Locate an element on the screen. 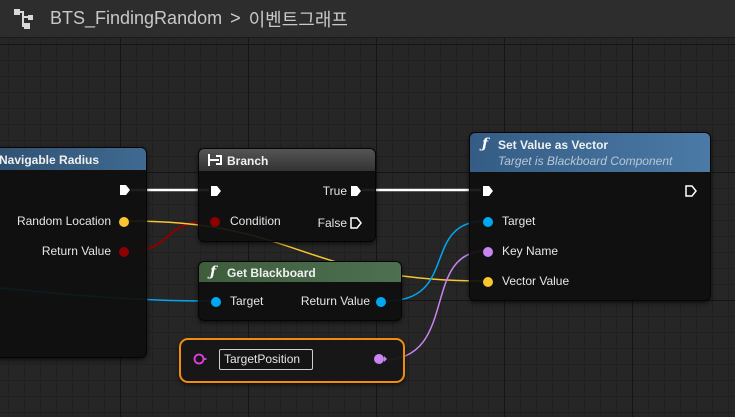 This screenshot has height=417, width=735. condition-pin is located at coordinates (215, 222).